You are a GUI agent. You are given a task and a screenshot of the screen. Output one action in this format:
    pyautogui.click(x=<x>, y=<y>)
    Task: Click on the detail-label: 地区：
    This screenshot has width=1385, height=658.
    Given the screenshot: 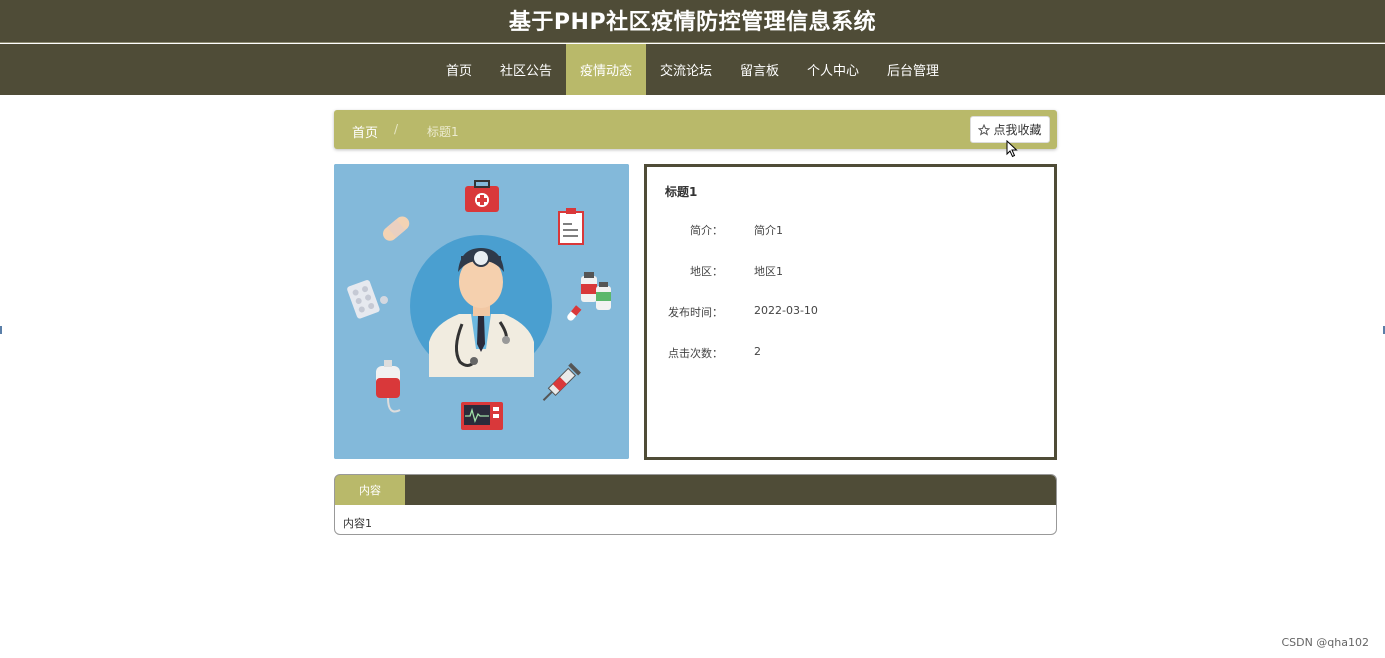 What is the action you would take?
    pyautogui.click(x=706, y=271)
    